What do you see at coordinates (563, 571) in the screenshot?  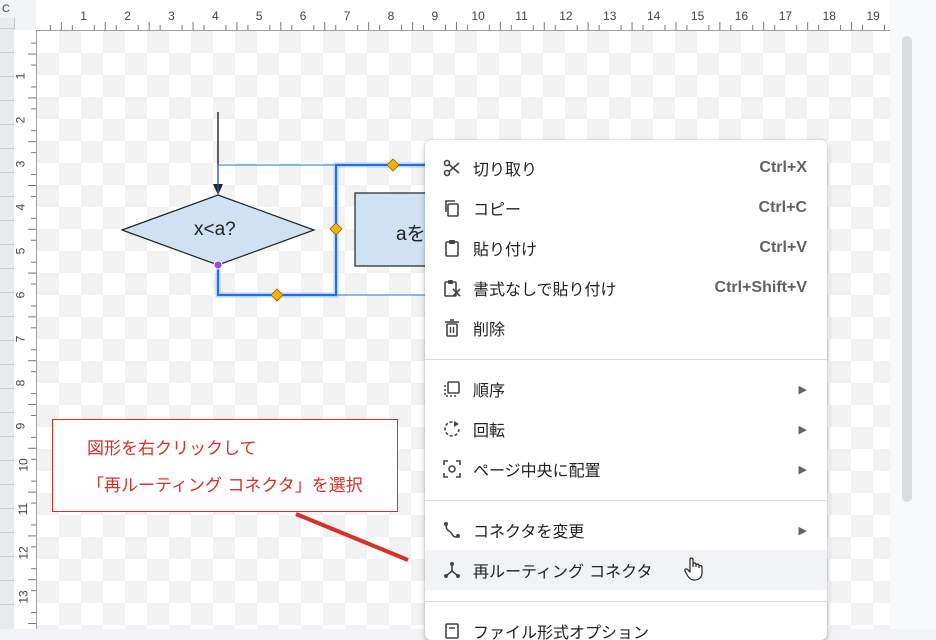 I see `menu-item-label: 再ルーティング コネクタ` at bounding box center [563, 571].